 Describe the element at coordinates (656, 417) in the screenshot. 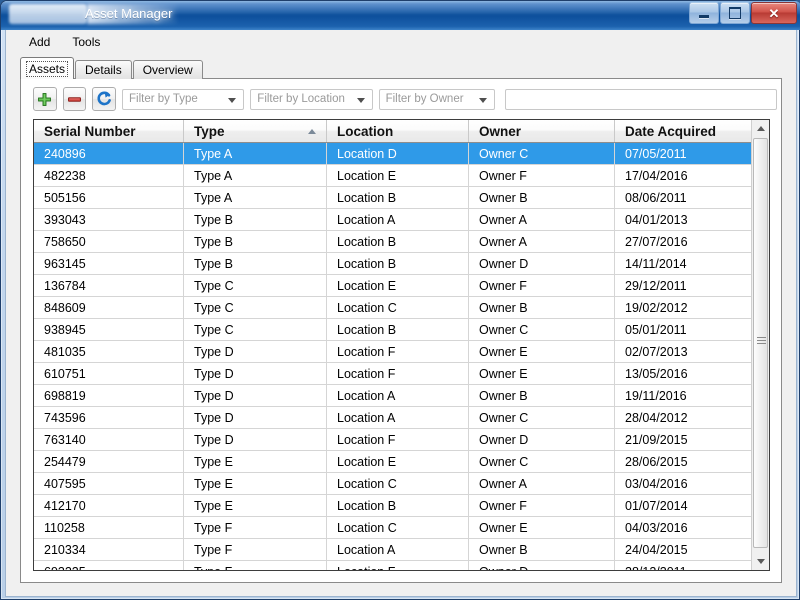

I see `cell-date: 28/04/2012` at that location.